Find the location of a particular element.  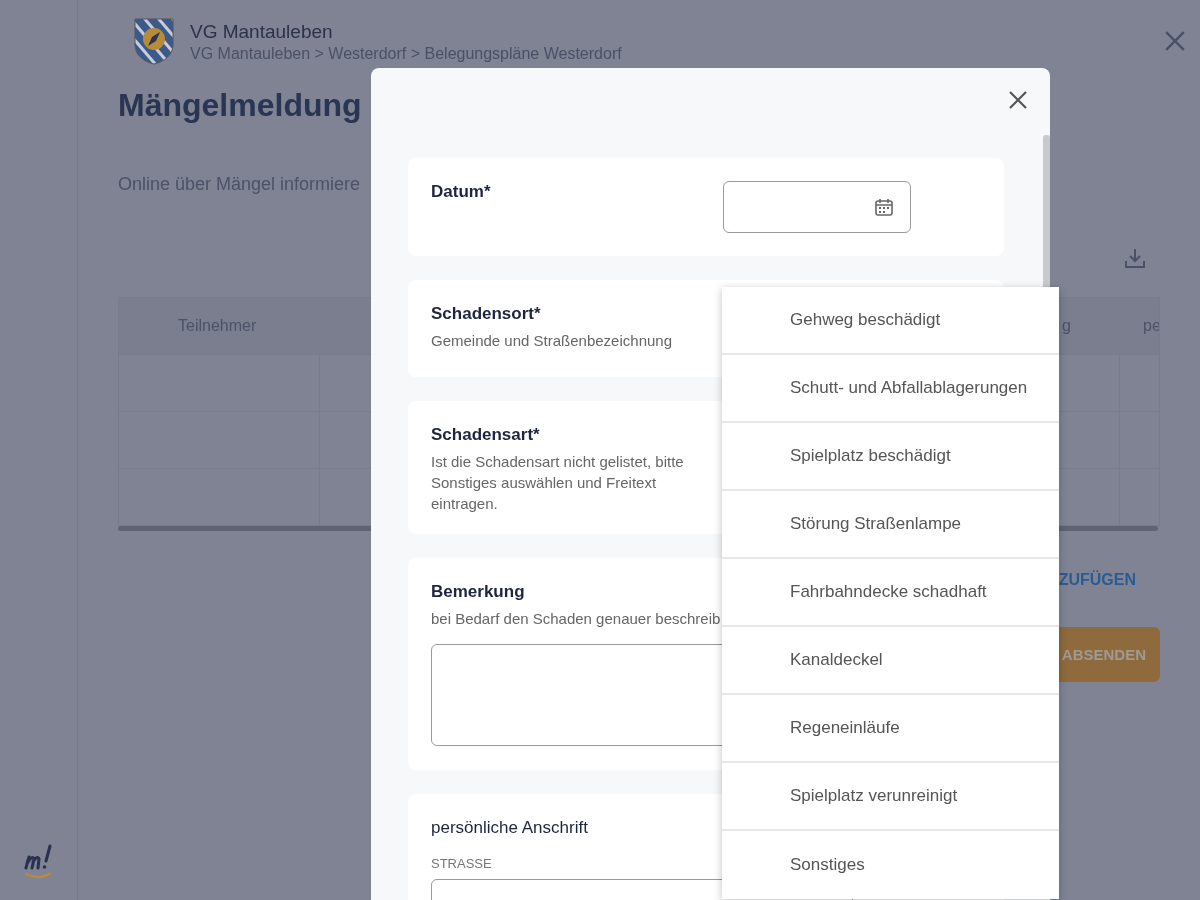

calendar-icon is located at coordinates (884, 207).